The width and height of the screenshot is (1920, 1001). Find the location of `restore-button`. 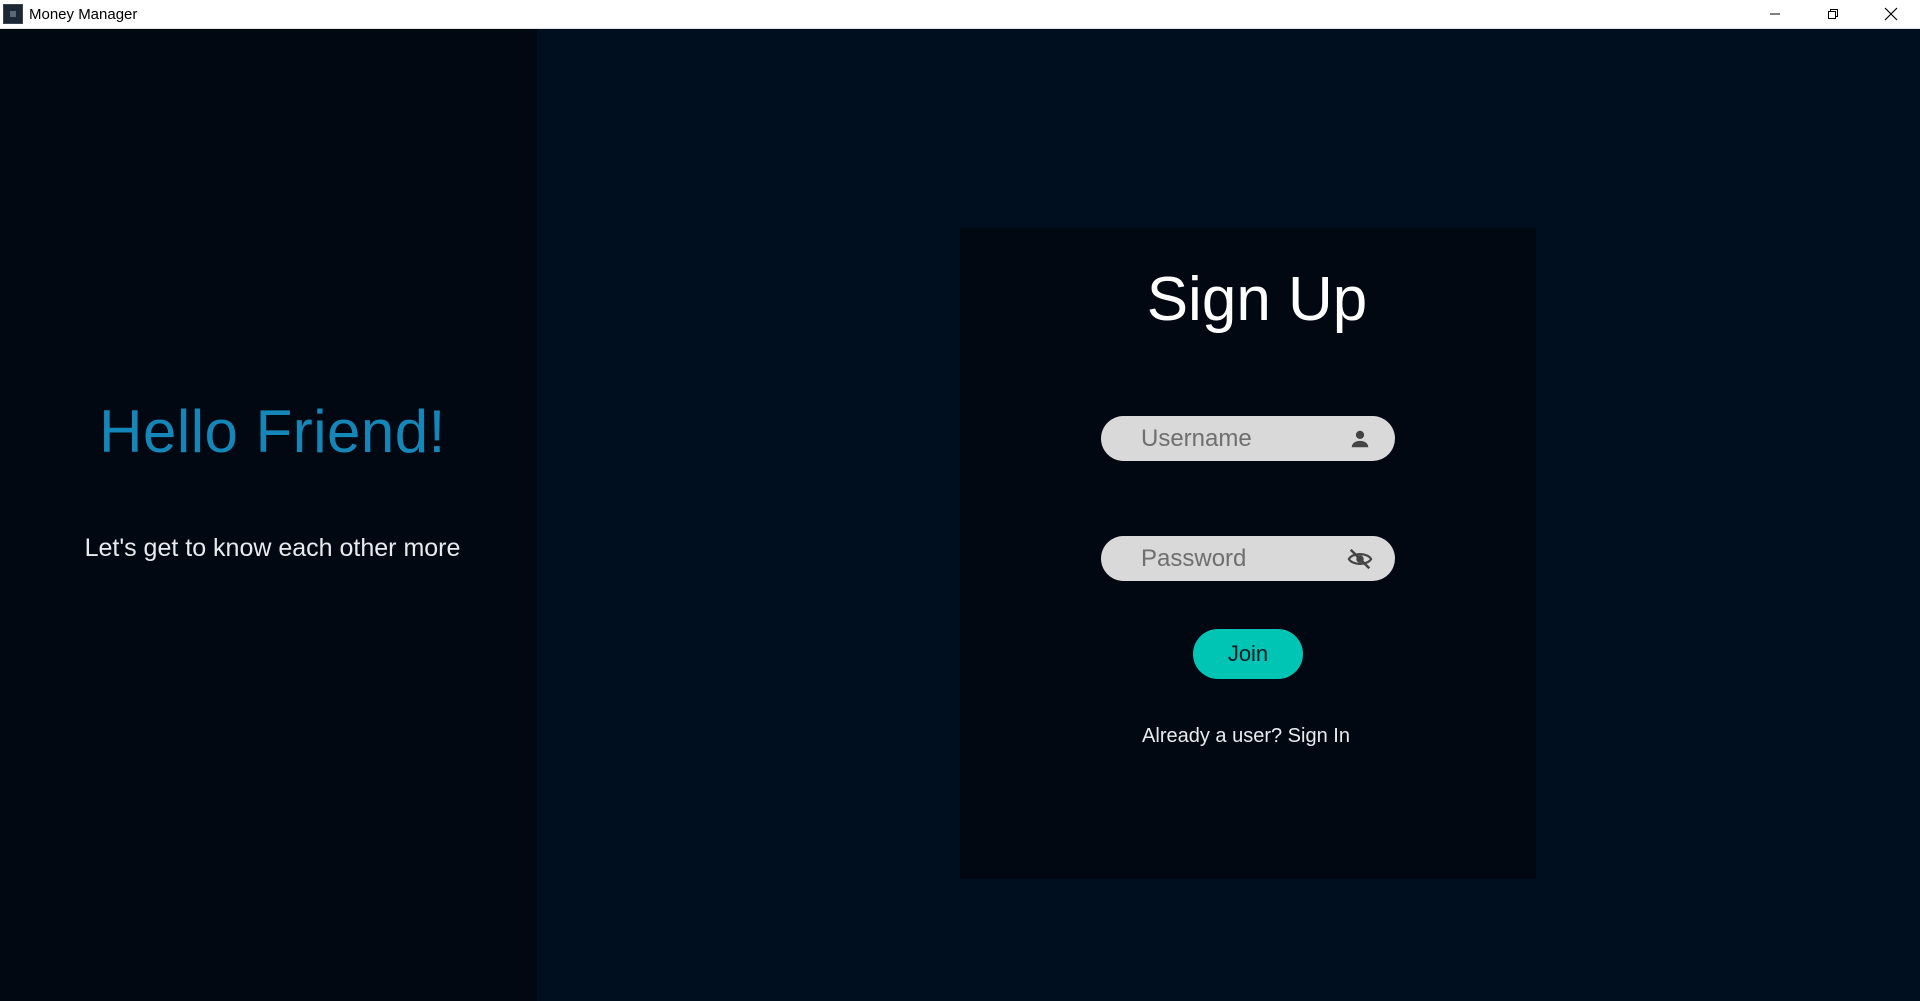

restore-button is located at coordinates (1833, 14).